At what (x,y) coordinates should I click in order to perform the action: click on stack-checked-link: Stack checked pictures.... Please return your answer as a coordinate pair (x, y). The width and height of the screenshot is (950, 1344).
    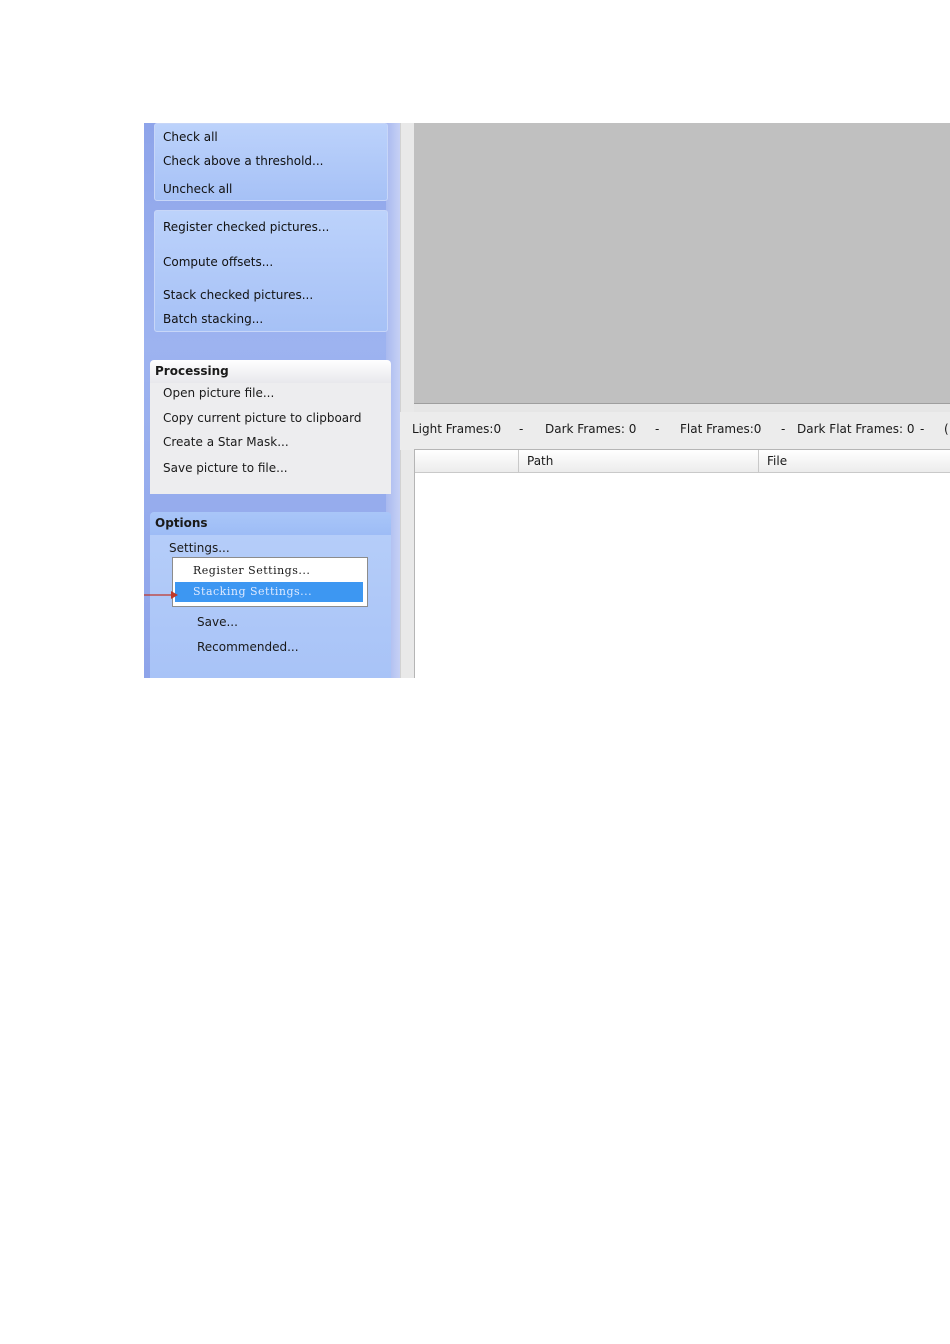
    Looking at the image, I should click on (238, 295).